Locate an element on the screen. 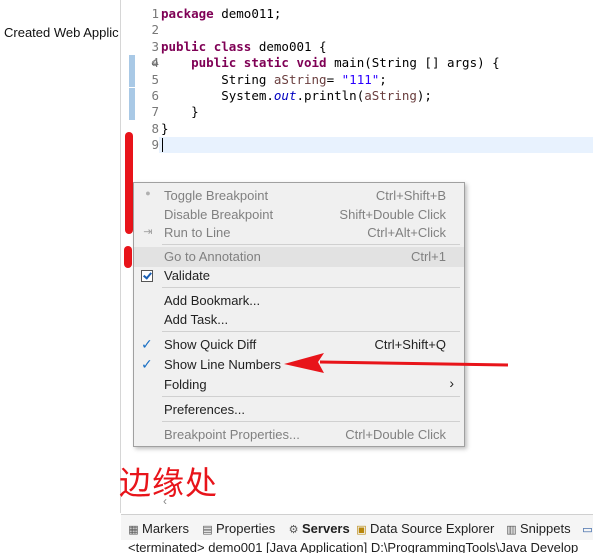 Image resolution: width=593 pixels, height=553 pixels. breakpoint-icon: ● is located at coordinates (148, 193).